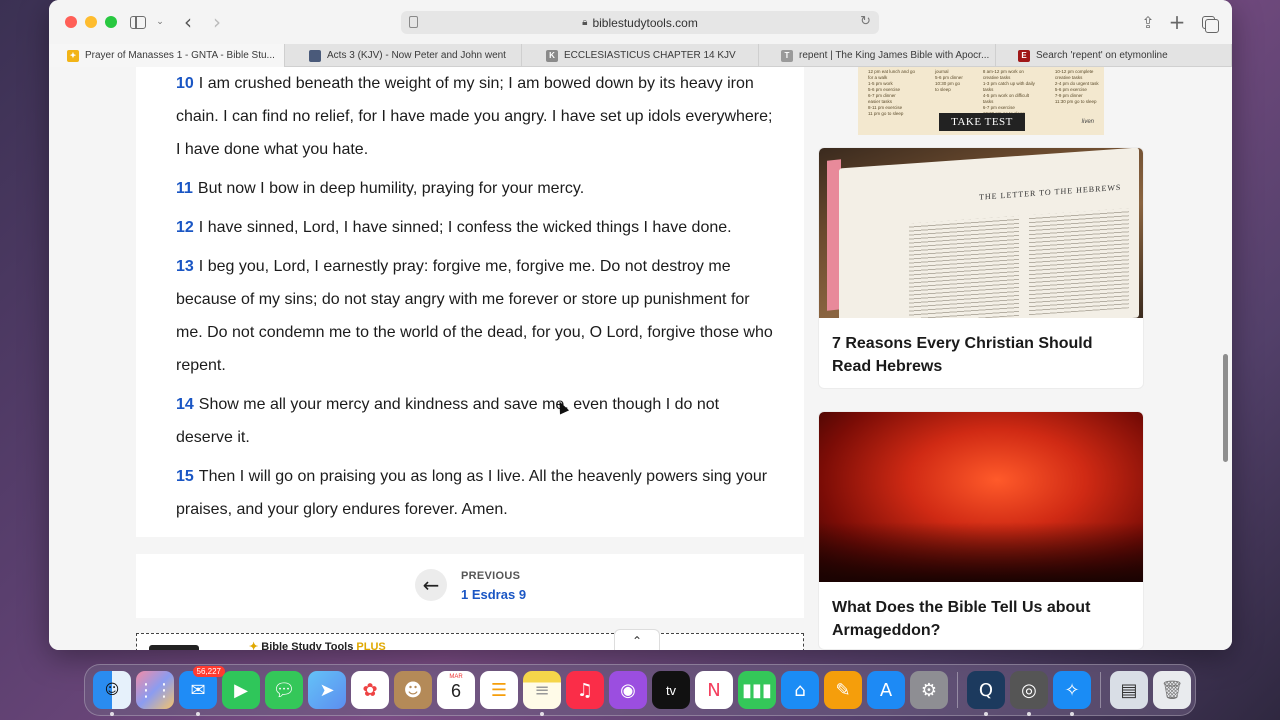 Image resolution: width=1280 pixels, height=720 pixels. What do you see at coordinates (542, 693) in the screenshot?
I see `notes-icon: ≡` at bounding box center [542, 693].